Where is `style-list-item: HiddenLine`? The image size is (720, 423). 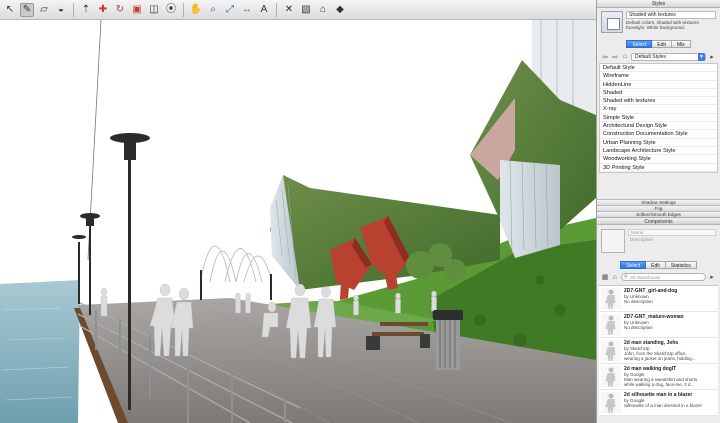
style-list-item: HiddenLine is located at coordinates (658, 85).